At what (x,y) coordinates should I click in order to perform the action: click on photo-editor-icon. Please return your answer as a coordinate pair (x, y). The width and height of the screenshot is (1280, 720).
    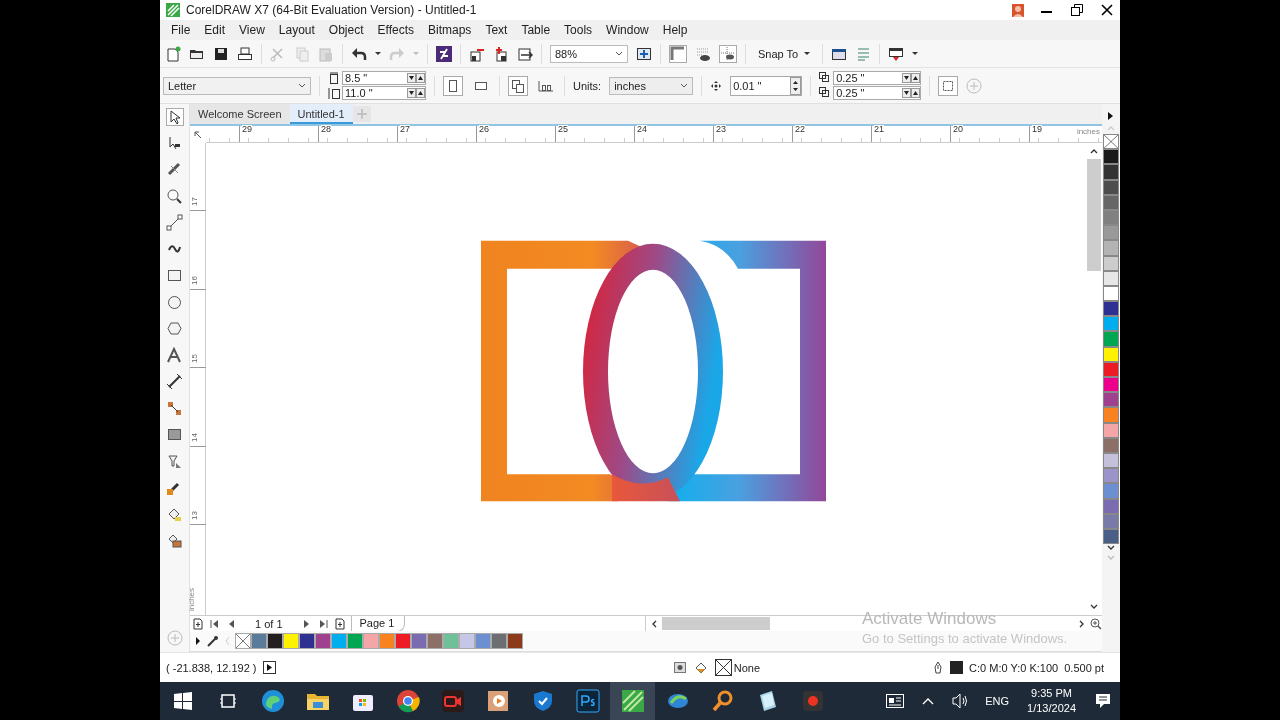
    Looking at the image, I should click on (587, 701).